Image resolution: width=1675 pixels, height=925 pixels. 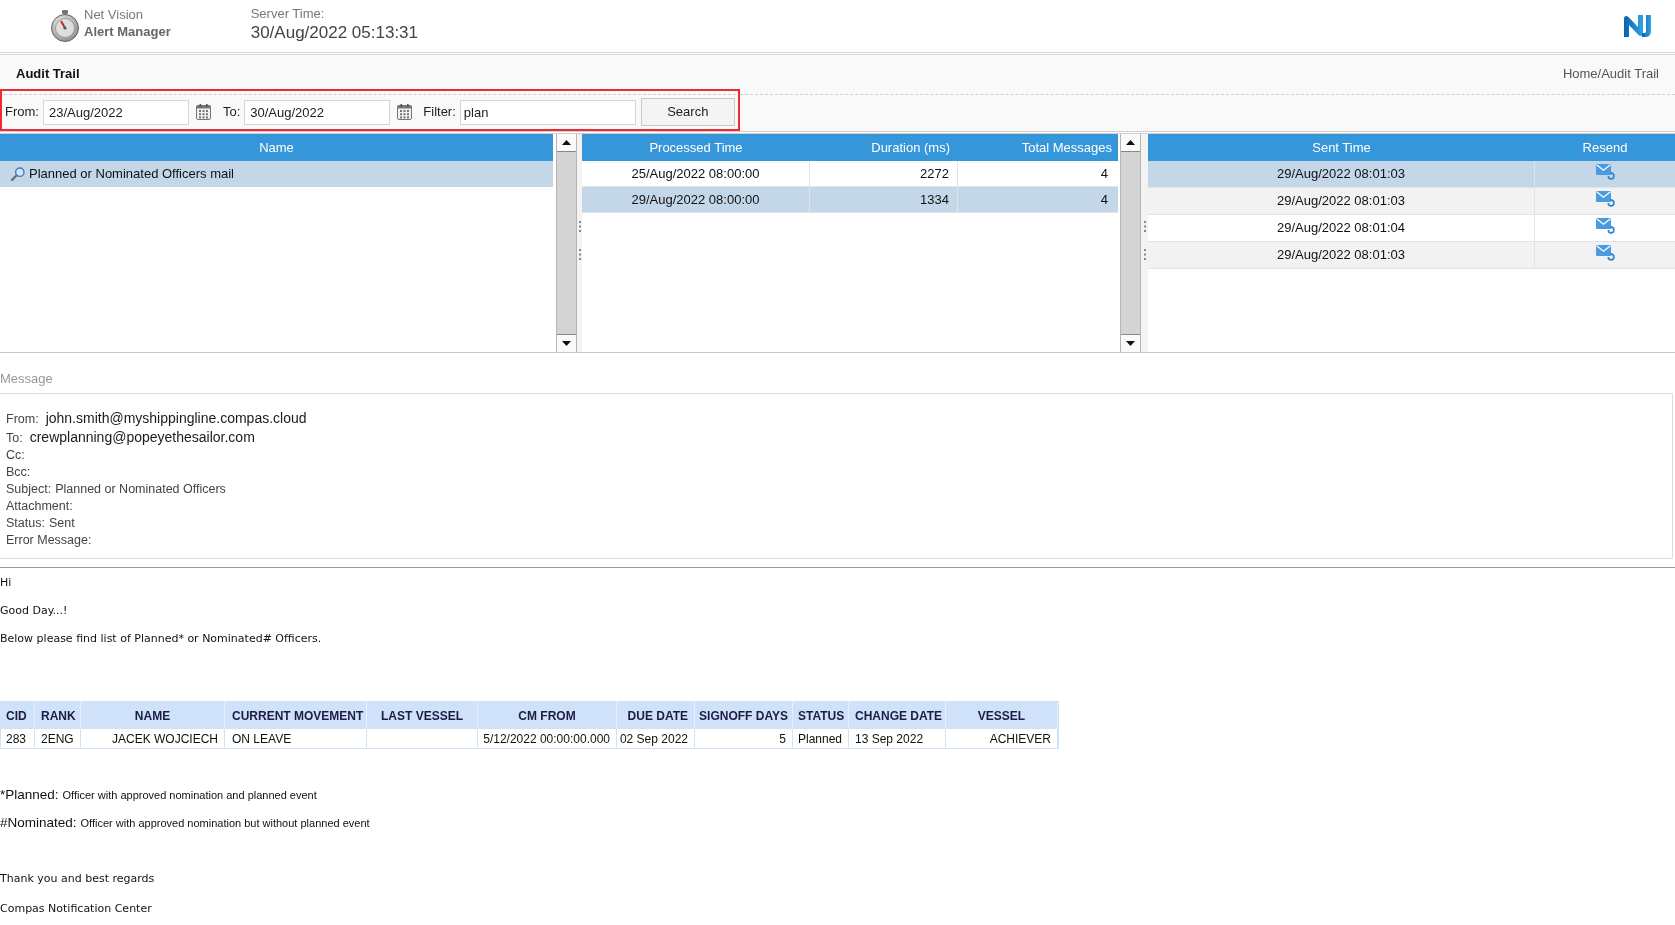 What do you see at coordinates (439, 112) in the screenshot?
I see `filter-label: Filter:` at bounding box center [439, 112].